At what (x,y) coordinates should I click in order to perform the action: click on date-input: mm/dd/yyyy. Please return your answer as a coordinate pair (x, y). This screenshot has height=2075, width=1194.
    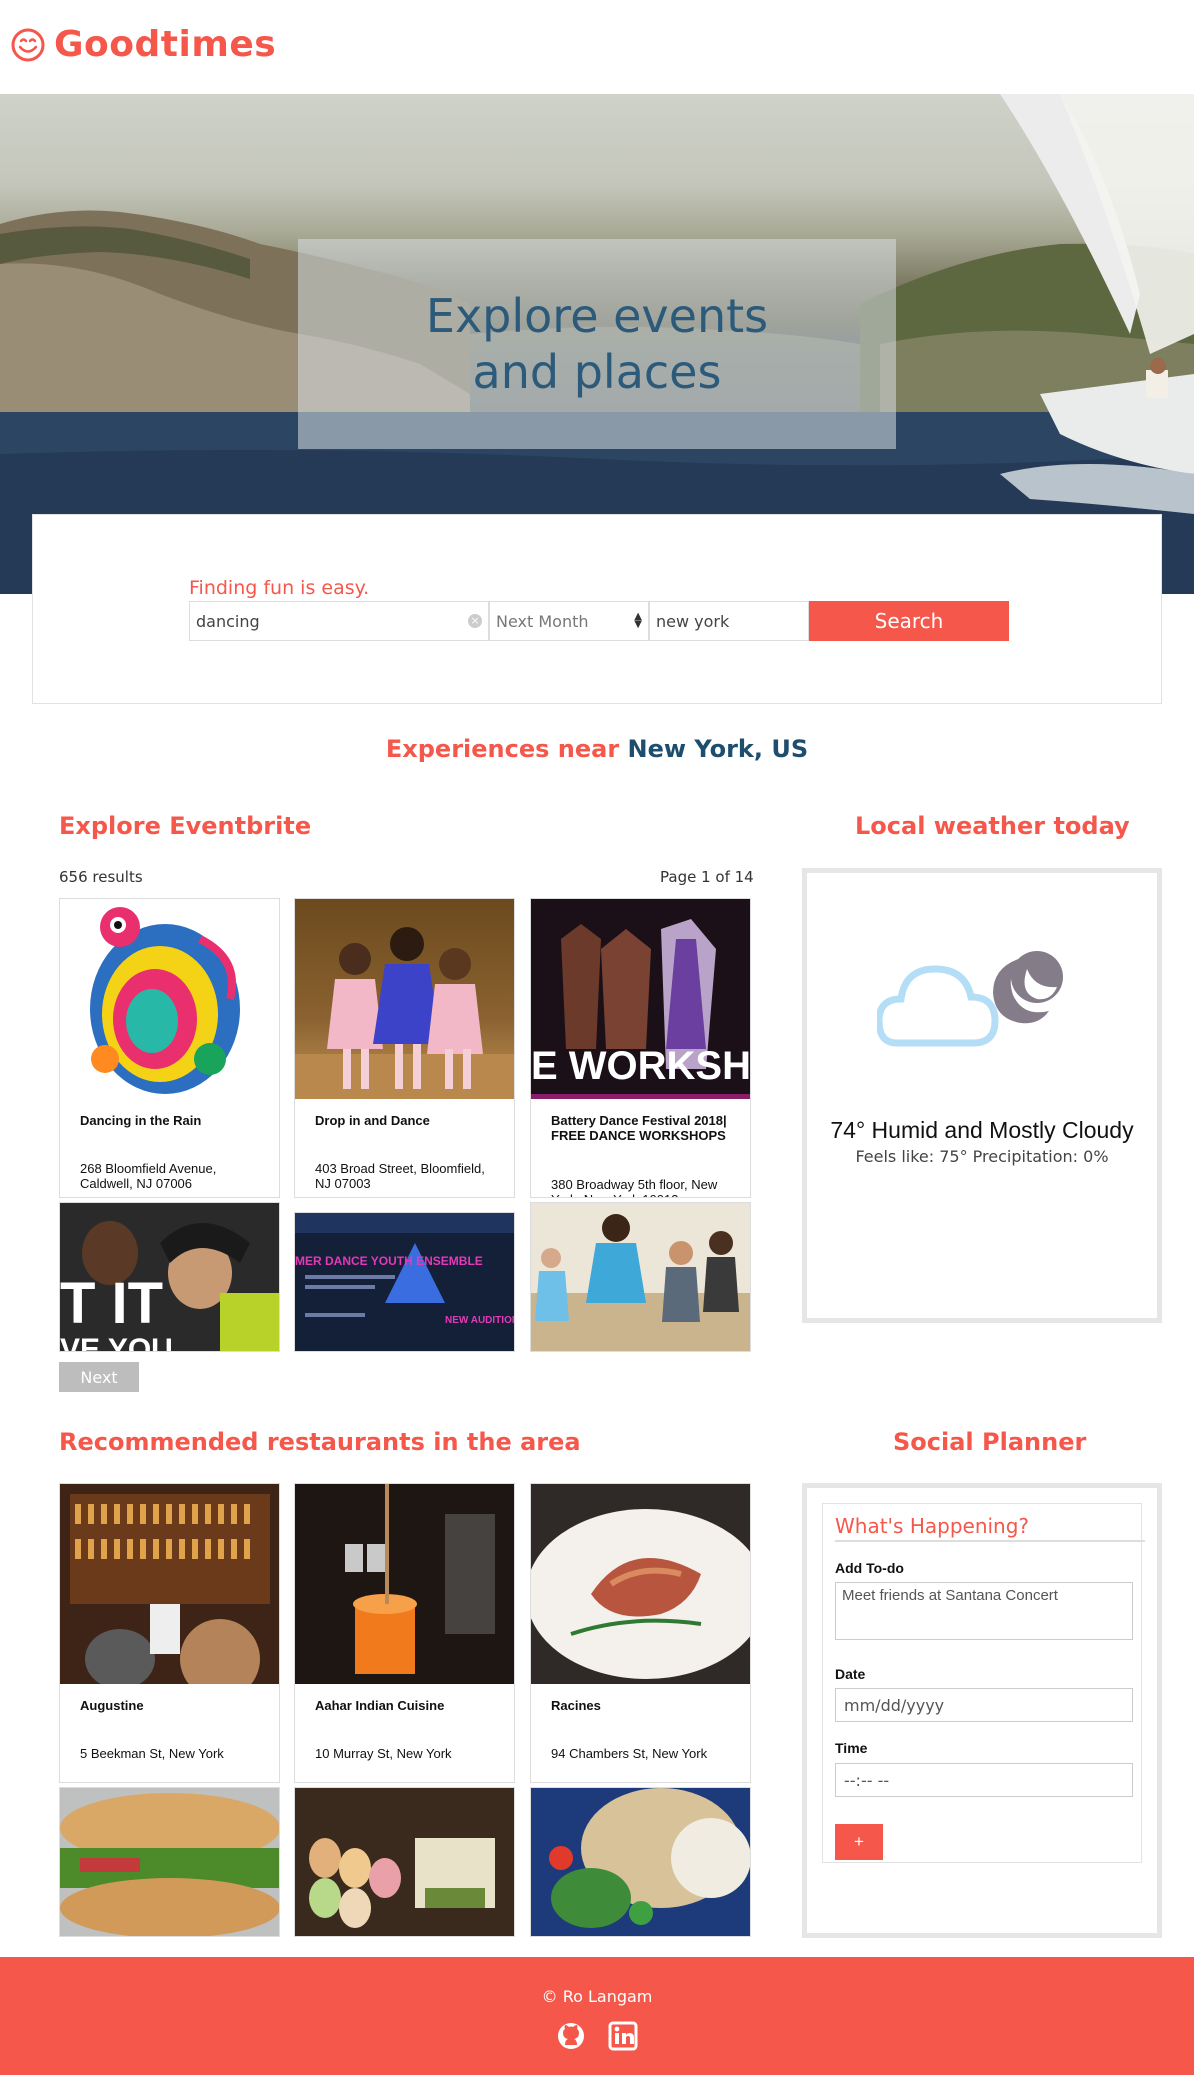
    Looking at the image, I should click on (984, 1705).